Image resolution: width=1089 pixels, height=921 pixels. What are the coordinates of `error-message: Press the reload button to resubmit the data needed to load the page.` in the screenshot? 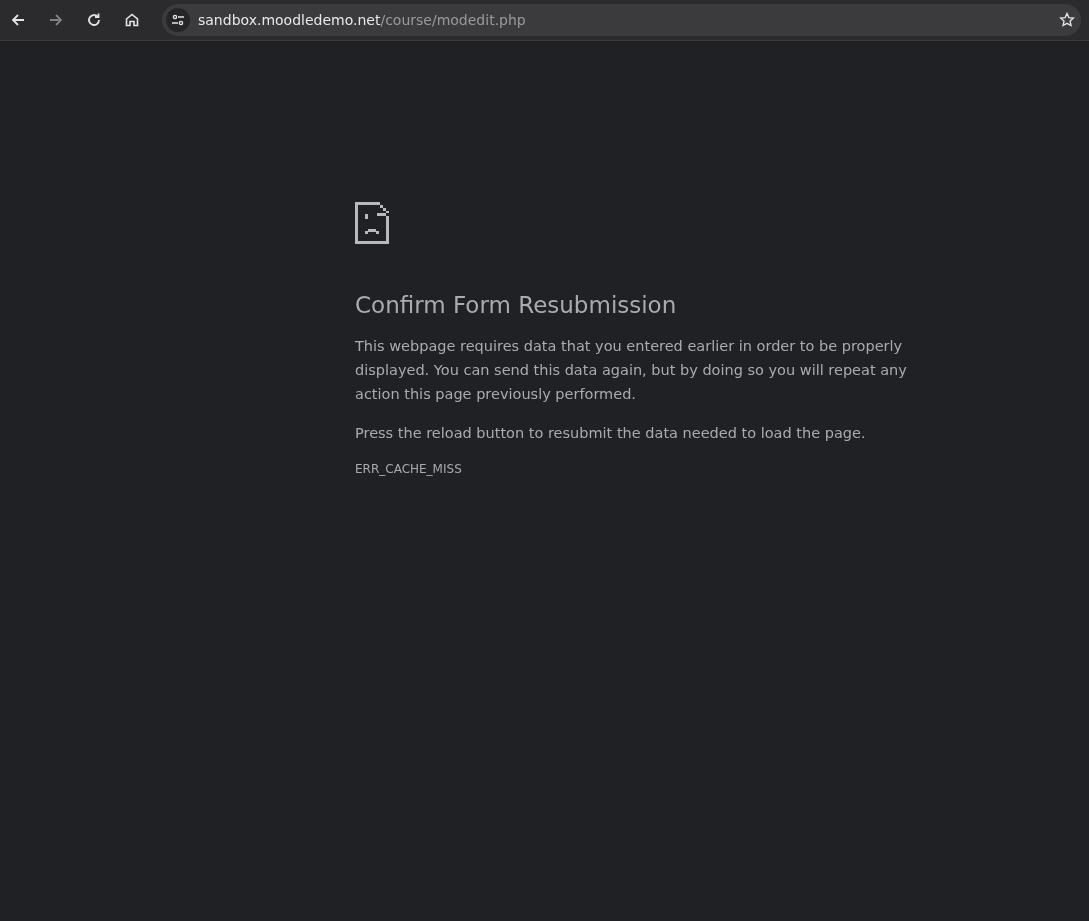 It's located at (611, 433).